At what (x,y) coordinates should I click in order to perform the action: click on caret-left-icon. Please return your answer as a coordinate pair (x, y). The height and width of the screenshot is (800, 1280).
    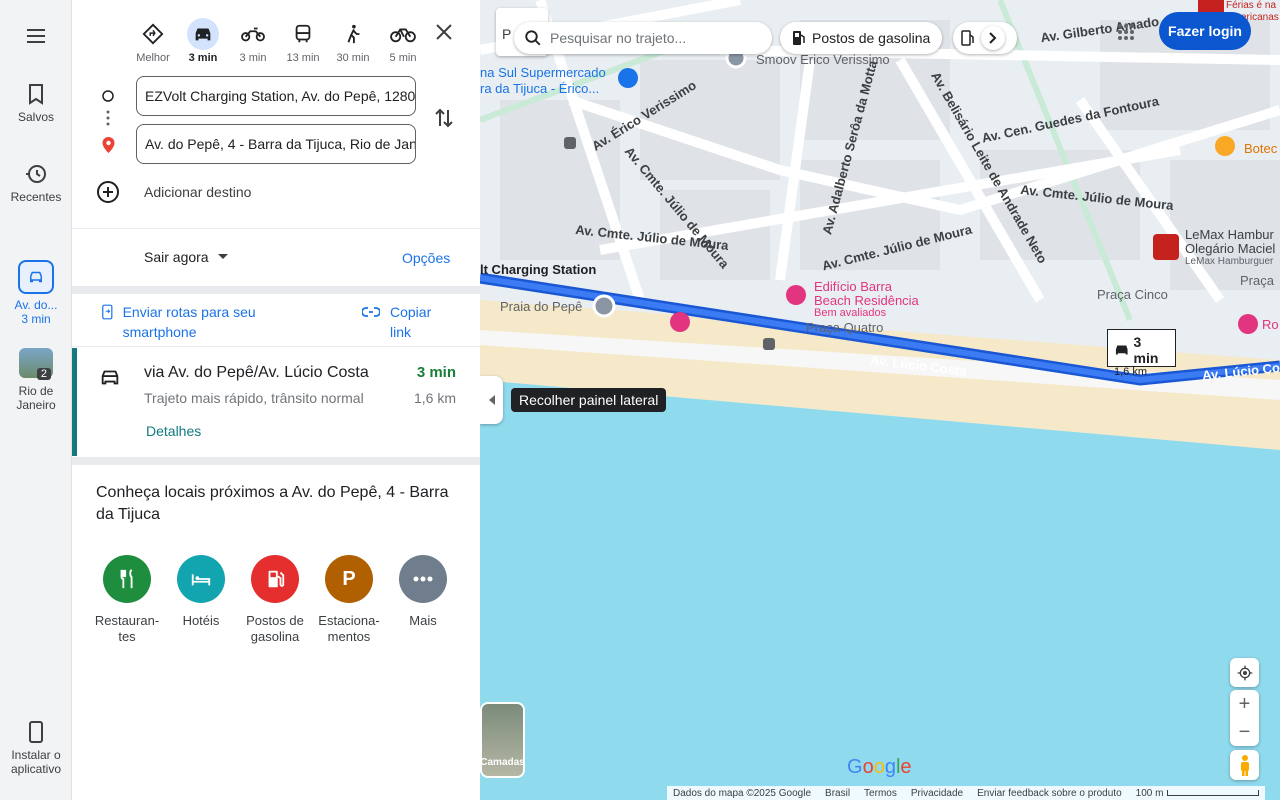
    Looking at the image, I should click on (491, 400).